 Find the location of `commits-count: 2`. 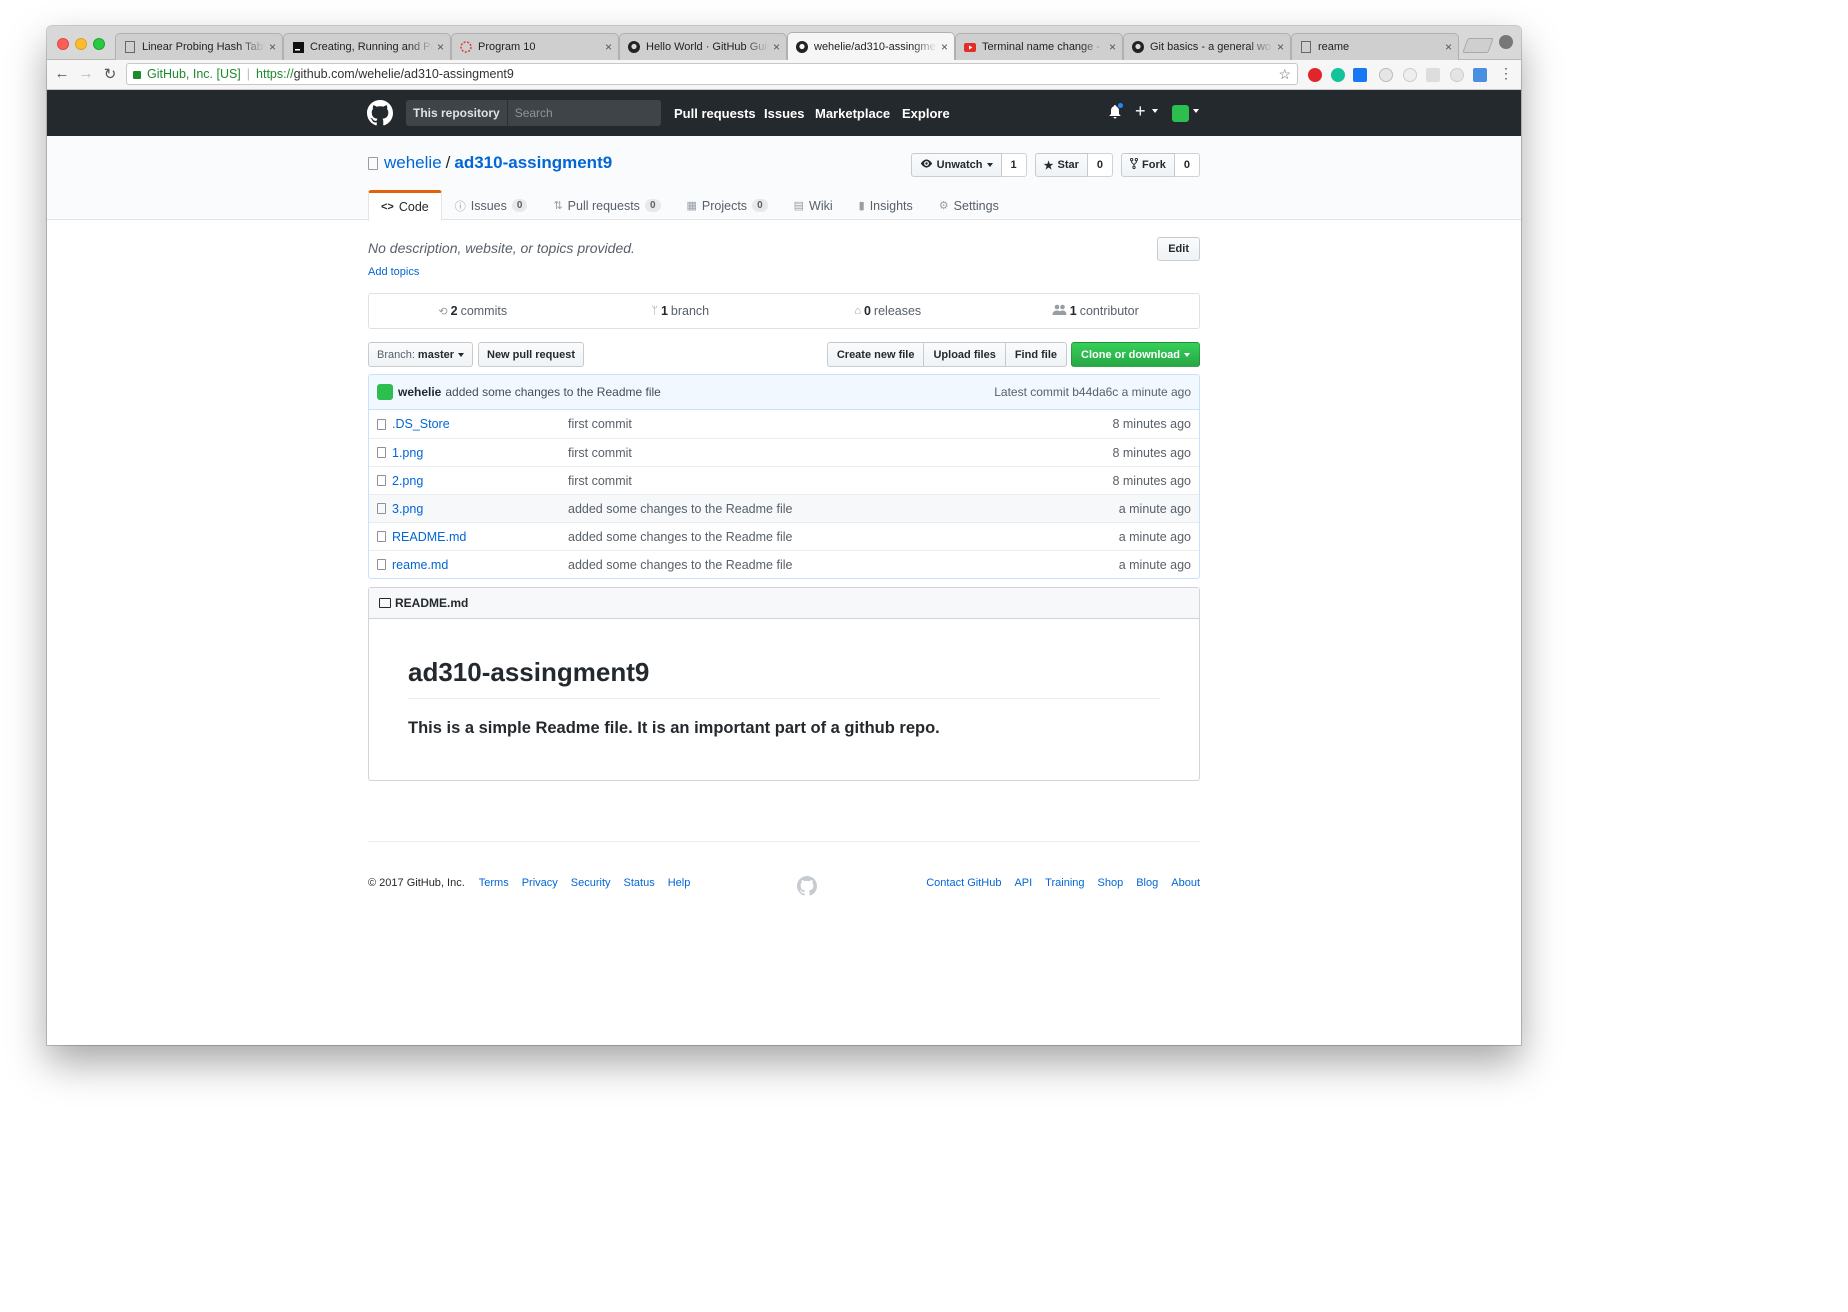

commits-count: 2 is located at coordinates (454, 311).